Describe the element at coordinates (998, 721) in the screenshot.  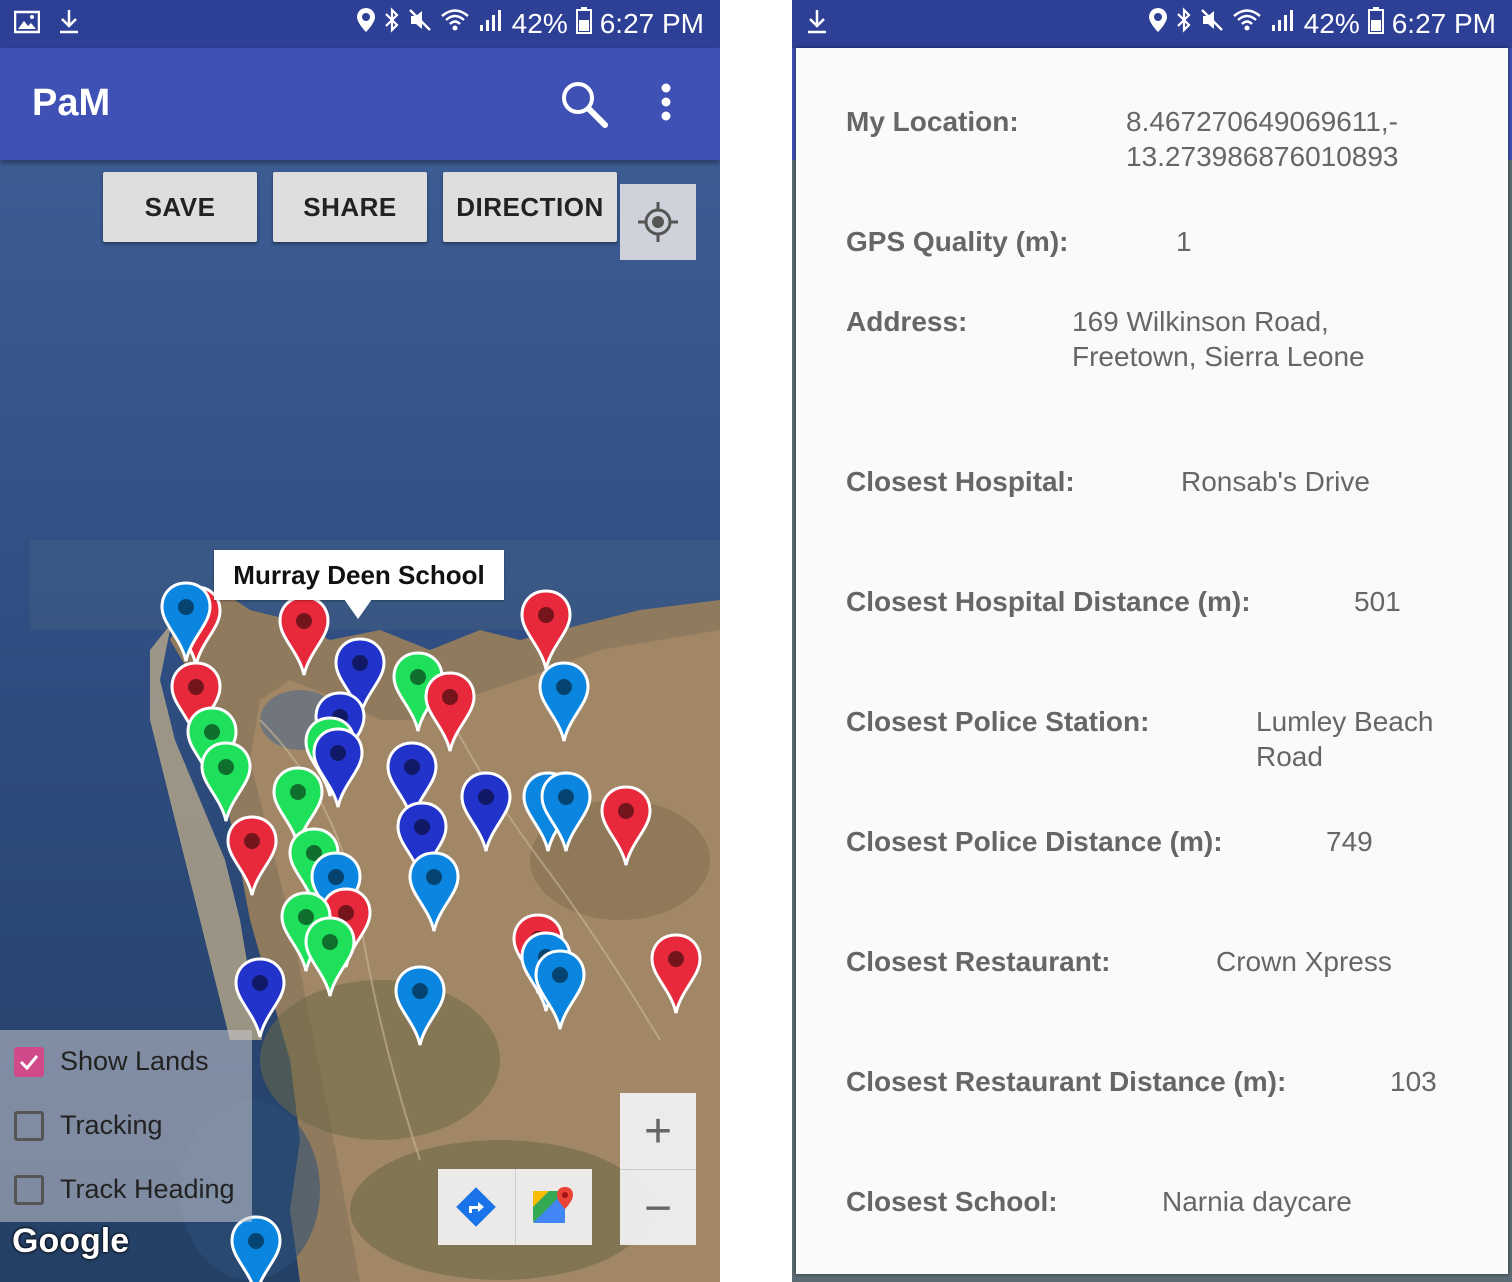
I see `closest-police-label: Closest Police Station:` at that location.